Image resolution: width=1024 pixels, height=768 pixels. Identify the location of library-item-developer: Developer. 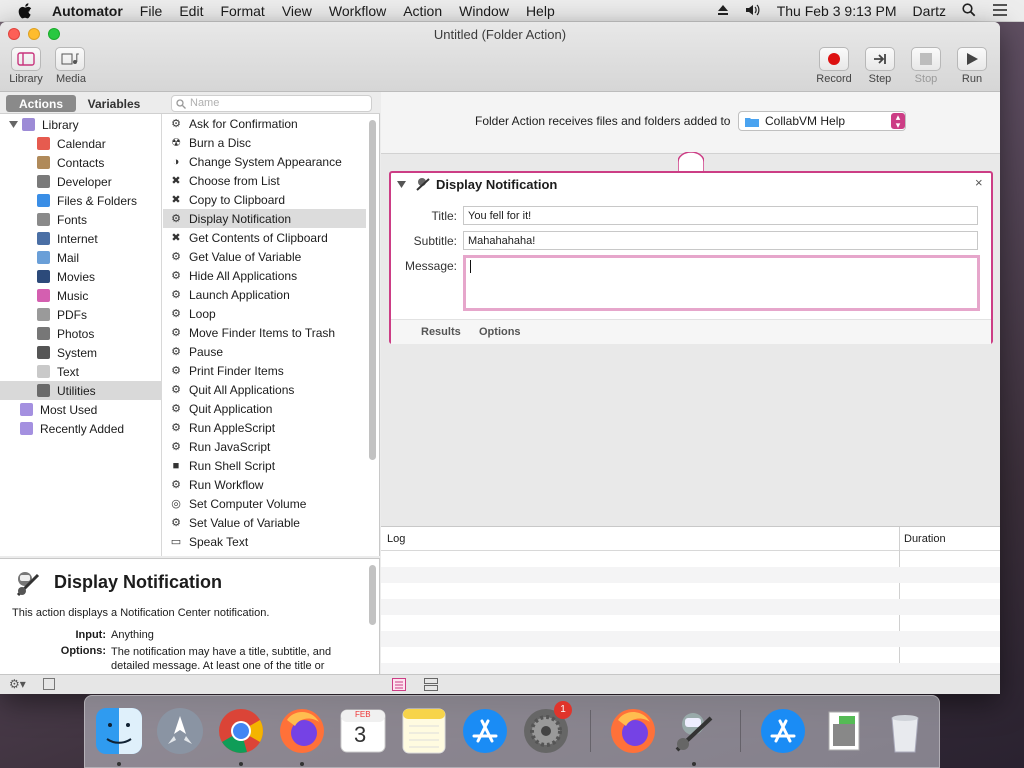
(81, 181).